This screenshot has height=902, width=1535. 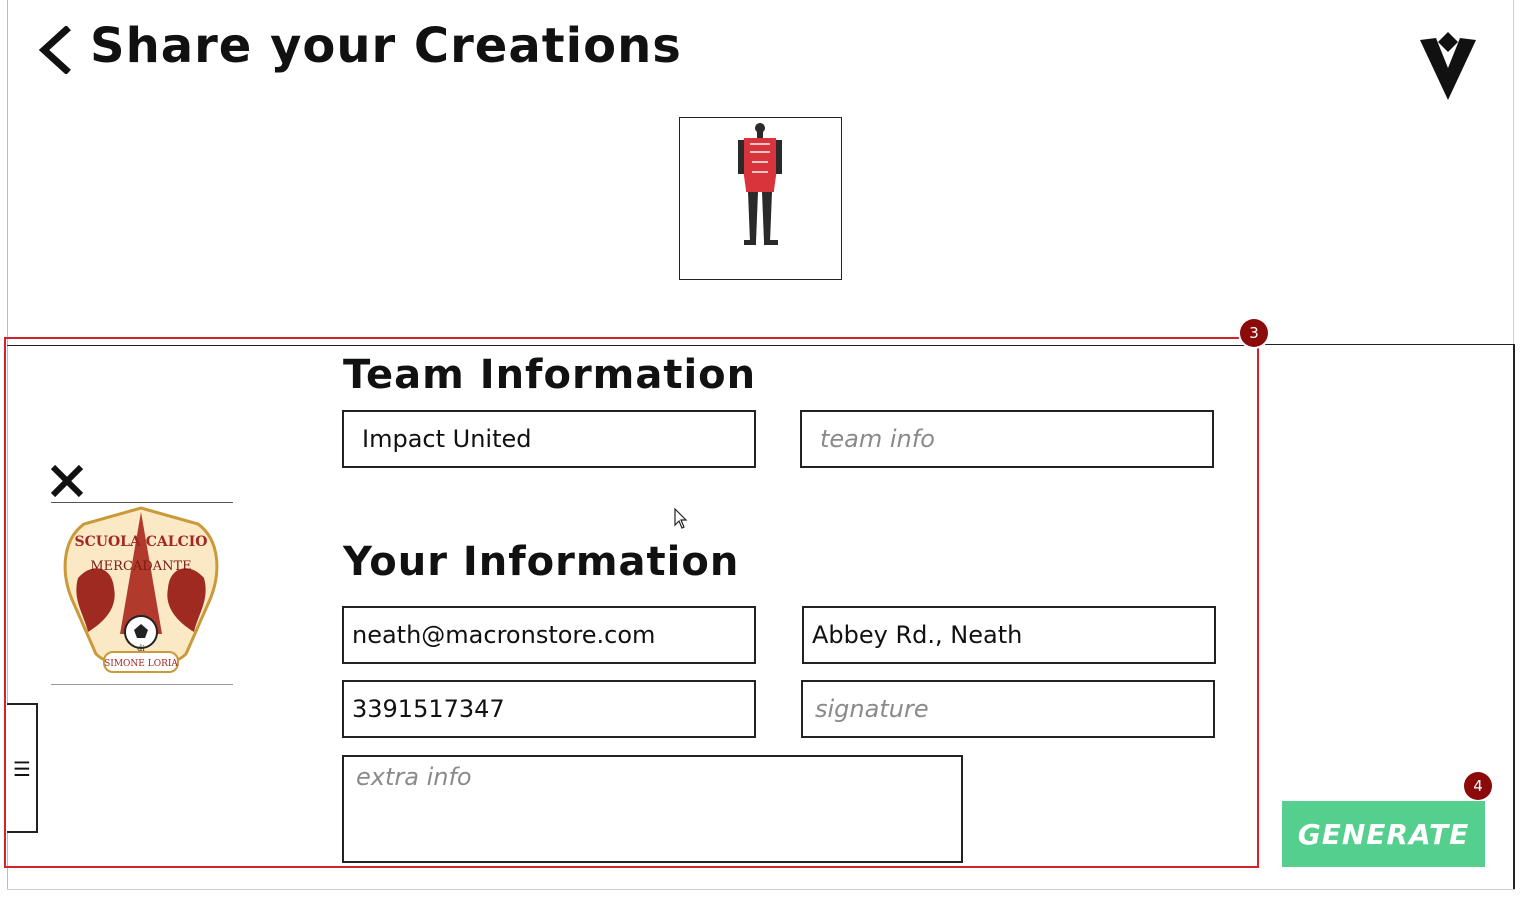 I want to click on crest-text-top: SCUOLA CALCIO, so click(x=141, y=542).